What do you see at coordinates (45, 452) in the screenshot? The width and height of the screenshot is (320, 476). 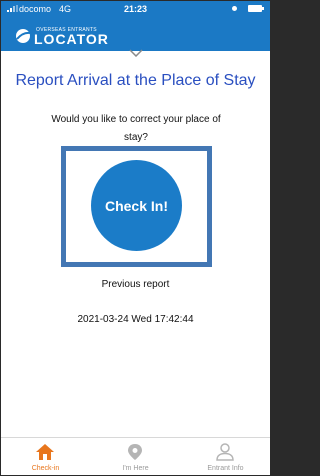 I see `house-icon` at bounding box center [45, 452].